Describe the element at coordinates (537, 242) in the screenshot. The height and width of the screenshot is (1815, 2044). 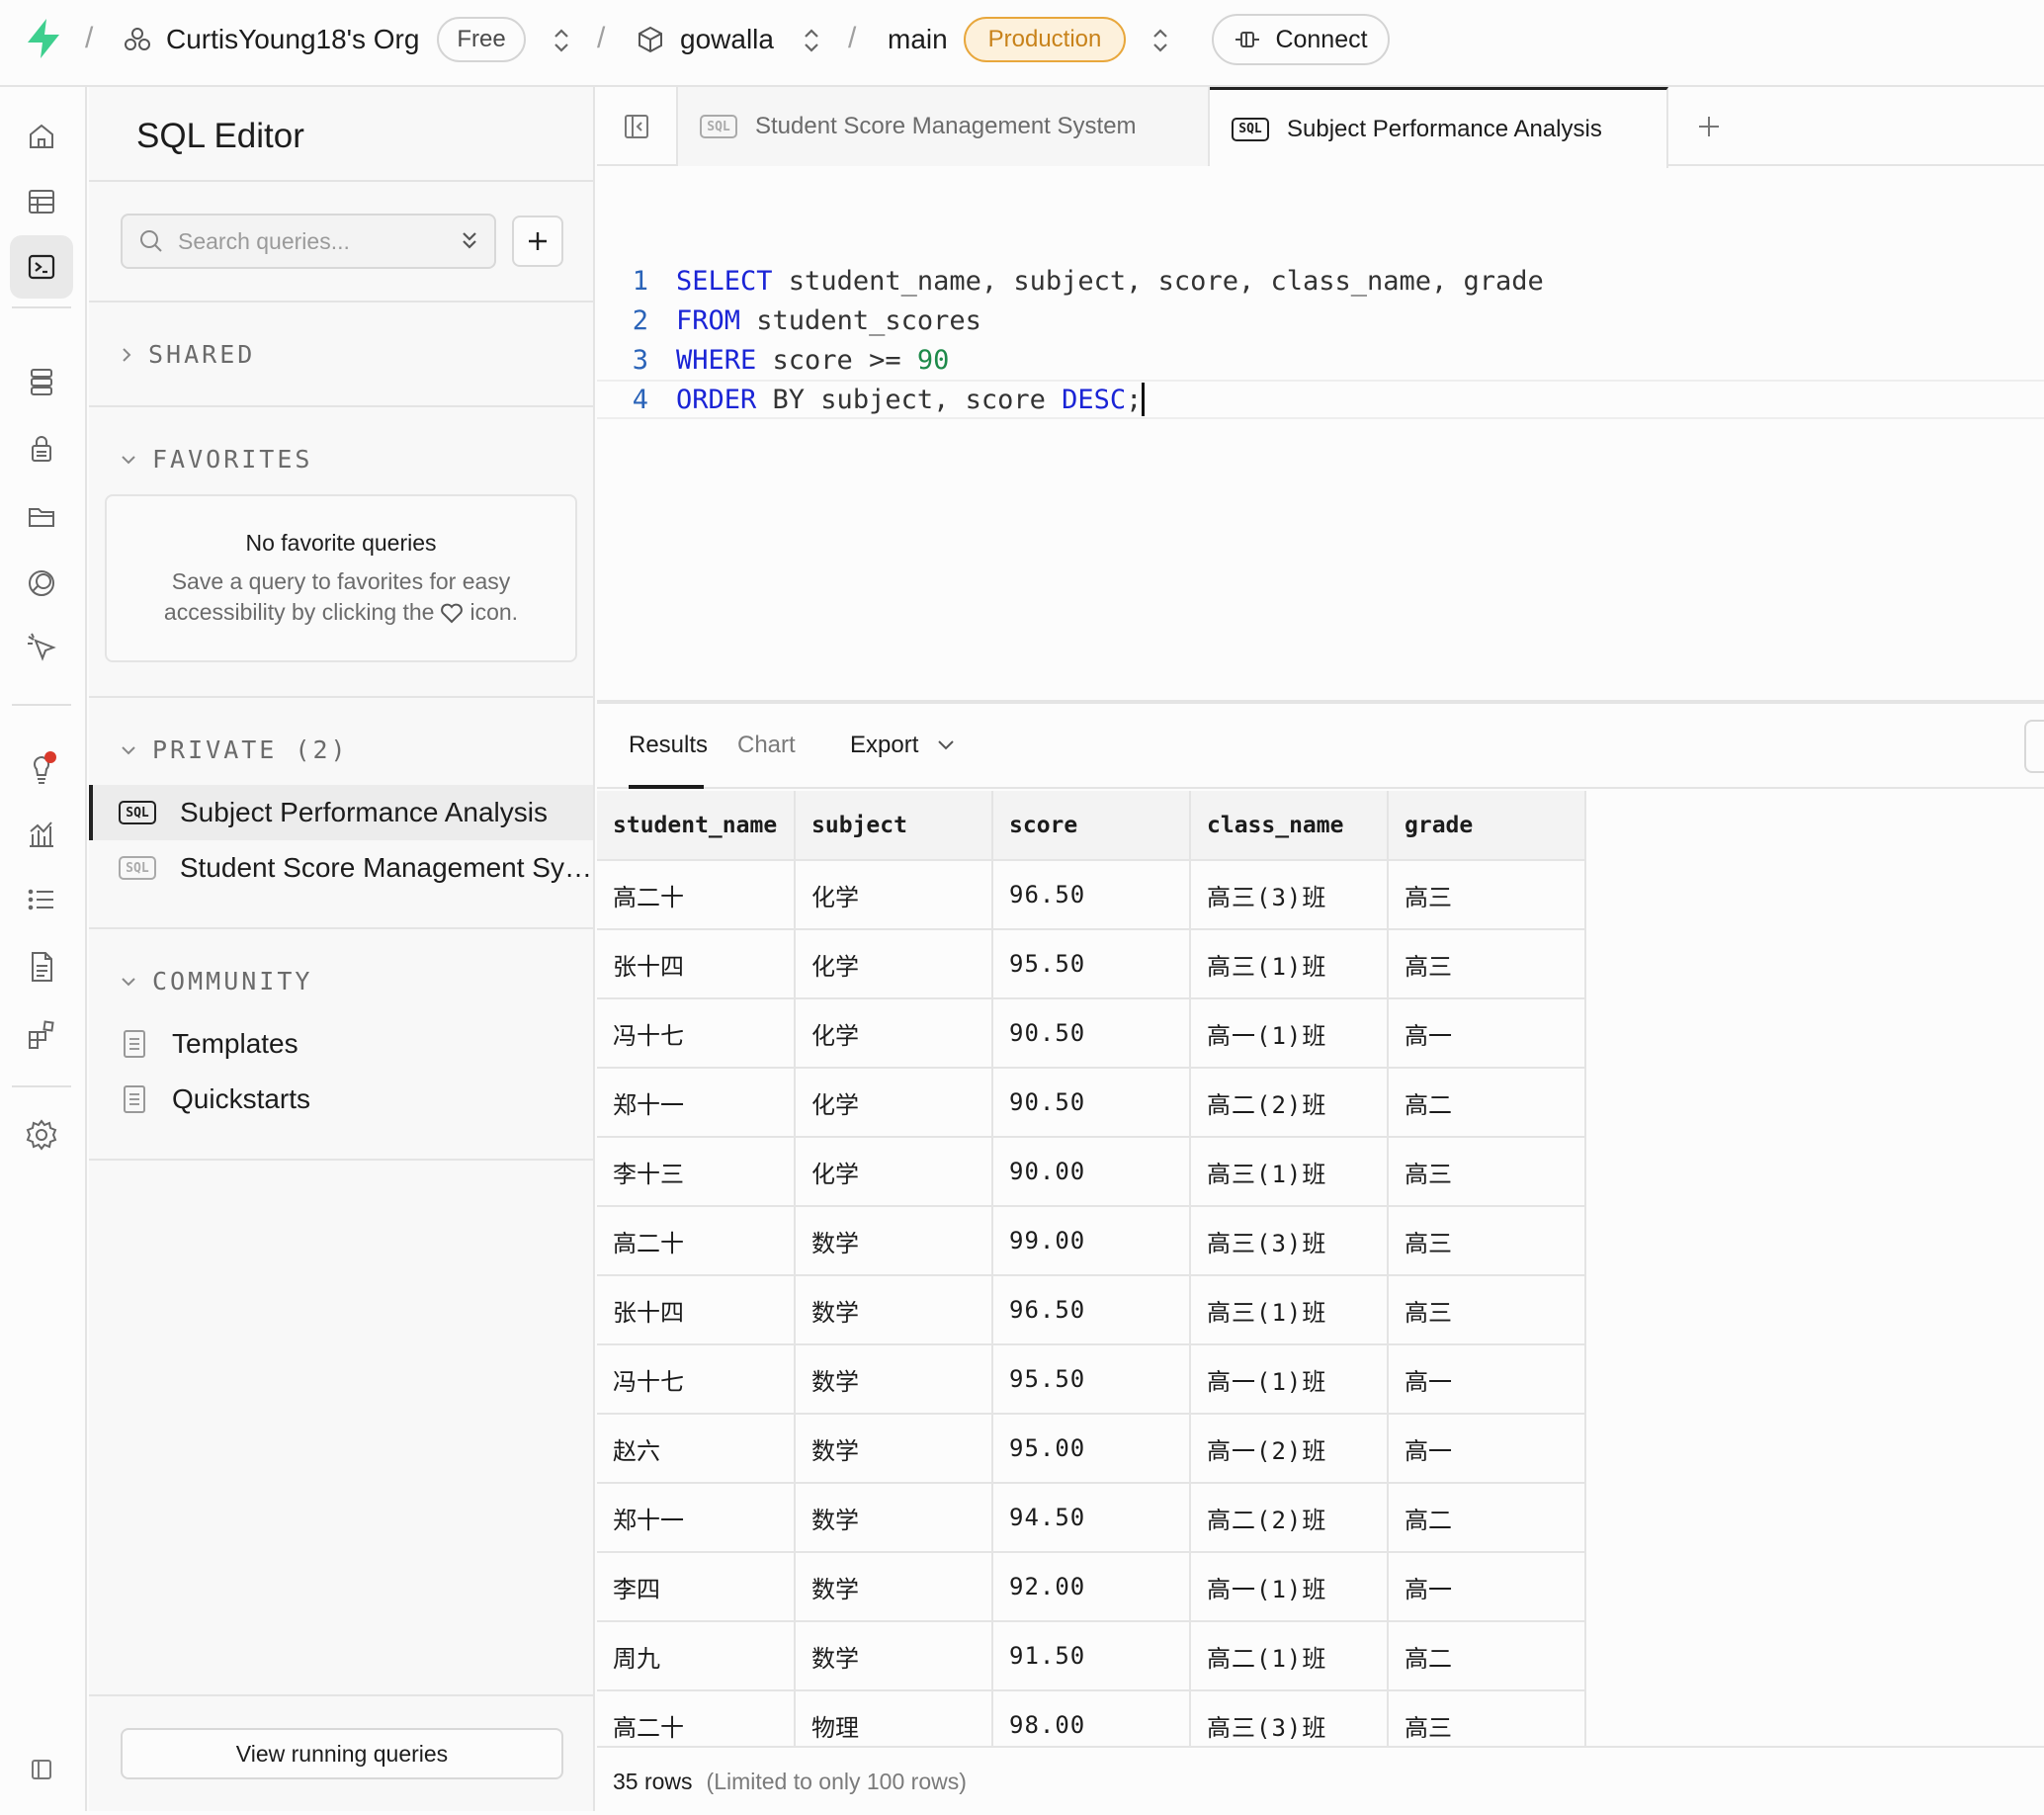
I see `new-query-button` at that location.